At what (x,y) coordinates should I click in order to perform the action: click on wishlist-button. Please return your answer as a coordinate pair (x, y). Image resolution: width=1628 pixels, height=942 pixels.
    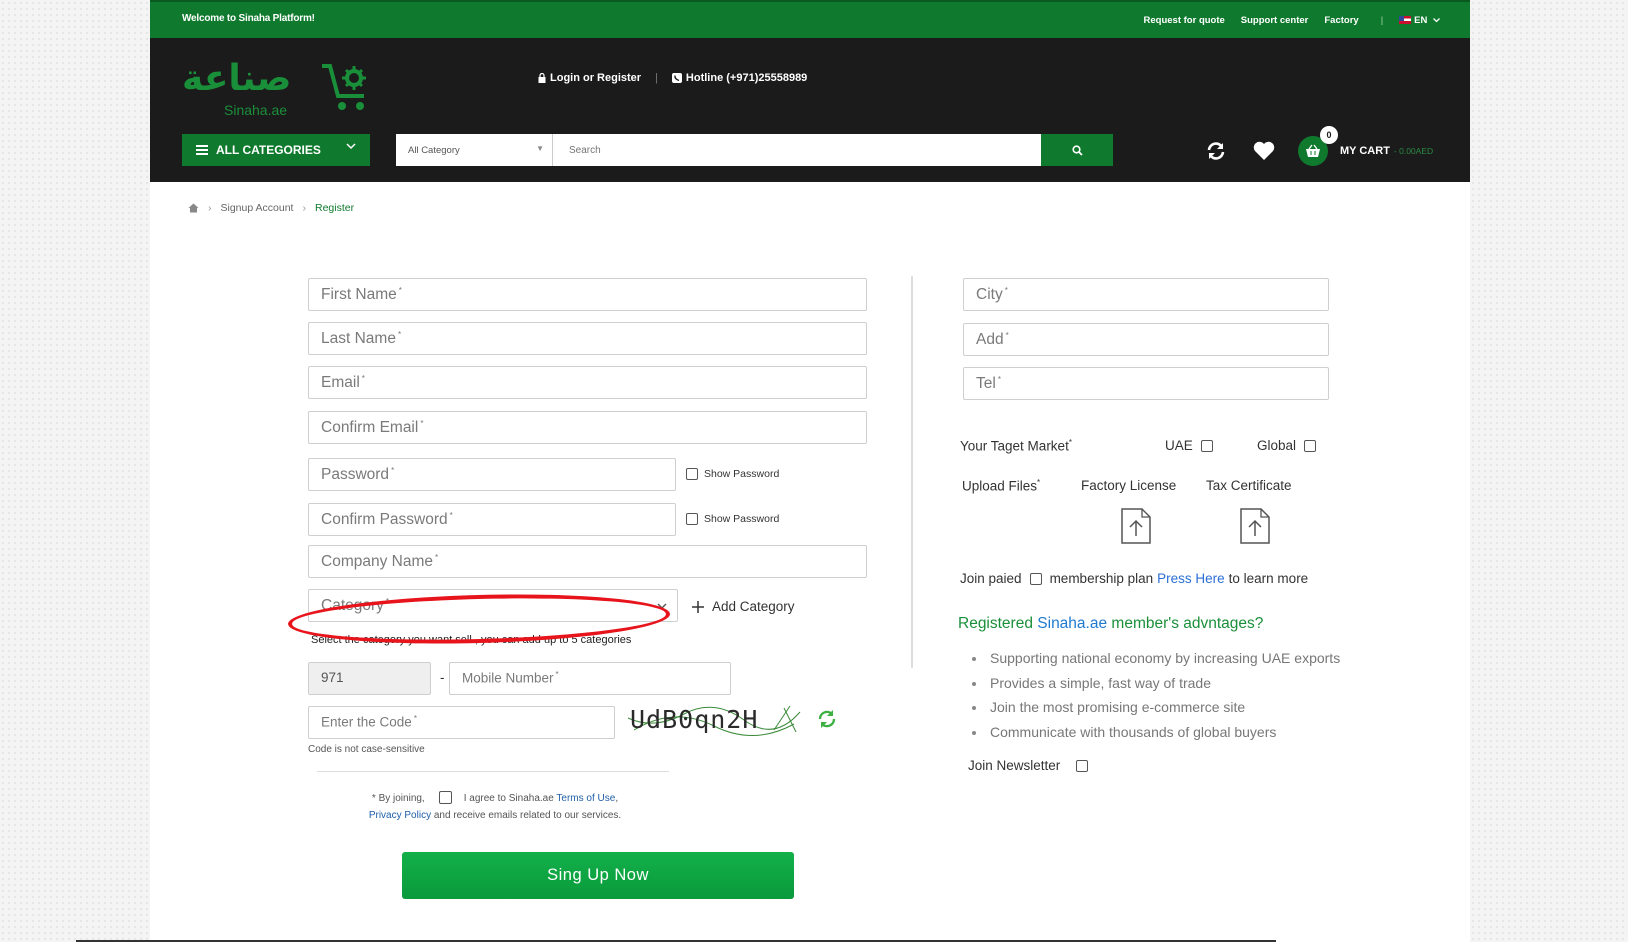
    Looking at the image, I should click on (1264, 151).